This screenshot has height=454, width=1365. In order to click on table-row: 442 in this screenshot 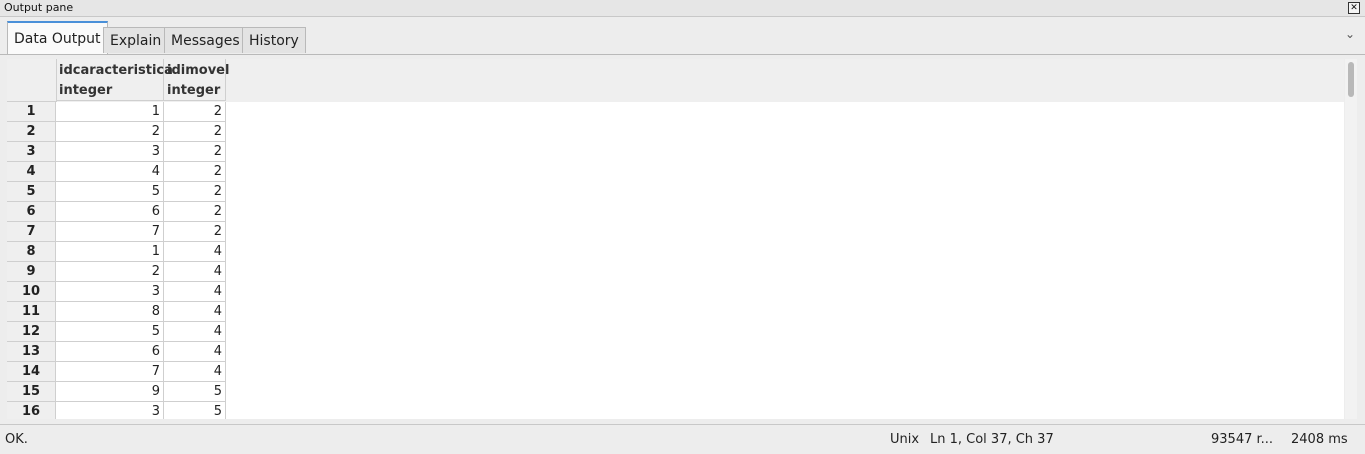, I will do `click(117, 172)`.